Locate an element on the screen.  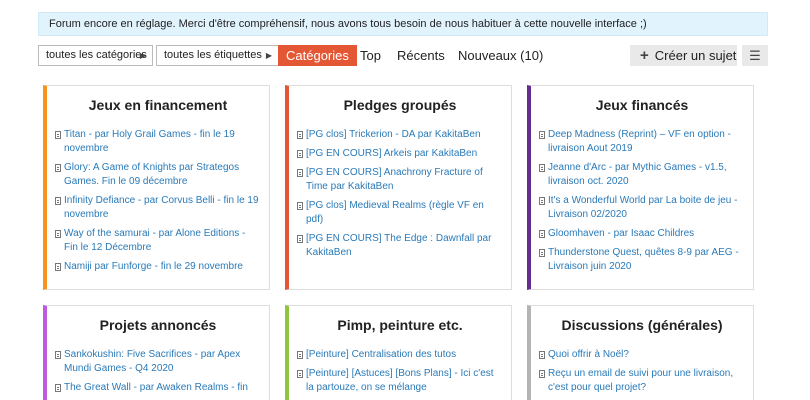
category-title: Pledges groupés is located at coordinates (400, 105).